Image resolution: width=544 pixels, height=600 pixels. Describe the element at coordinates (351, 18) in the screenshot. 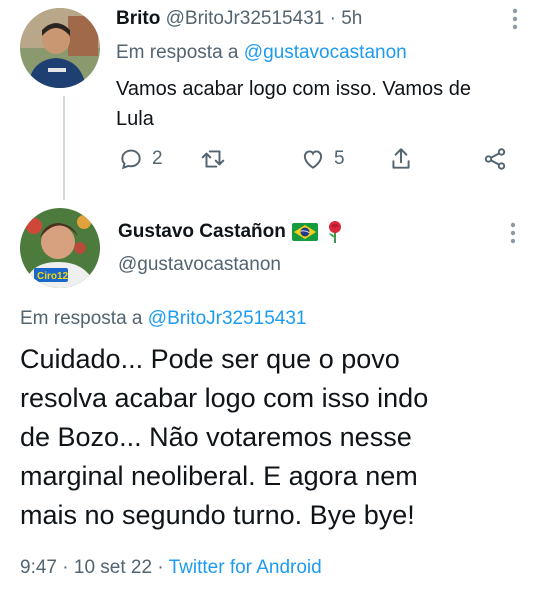

I see `brito-time: 5h` at that location.